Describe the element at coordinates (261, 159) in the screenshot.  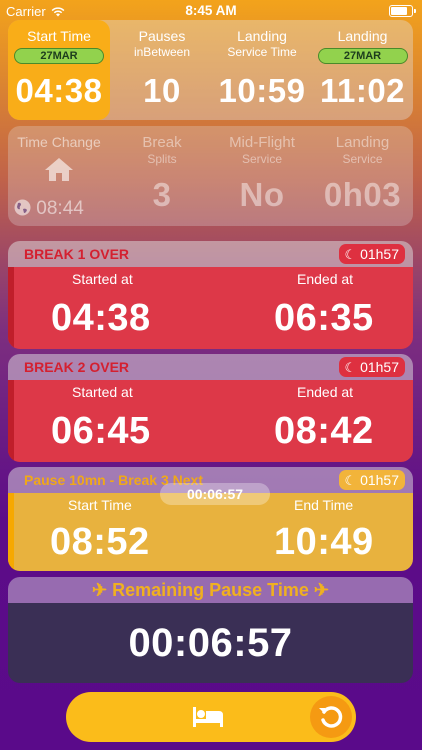
I see `mid-flight-sublabel: Service` at that location.